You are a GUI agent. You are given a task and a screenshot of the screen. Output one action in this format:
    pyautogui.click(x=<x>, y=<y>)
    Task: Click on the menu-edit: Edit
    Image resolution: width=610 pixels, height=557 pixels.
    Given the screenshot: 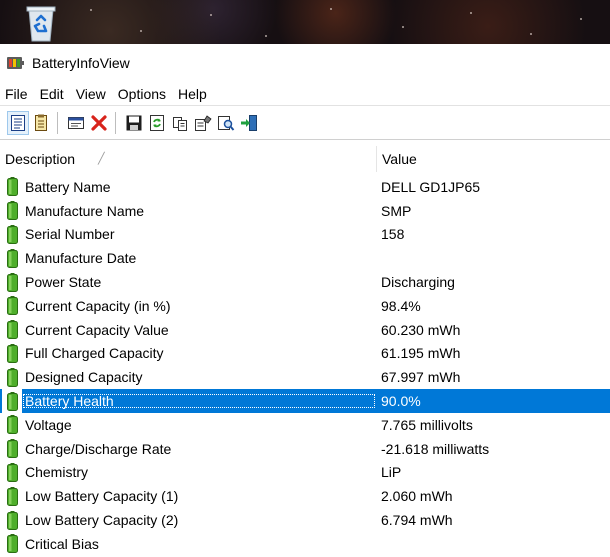 What is the action you would take?
    pyautogui.click(x=52, y=94)
    